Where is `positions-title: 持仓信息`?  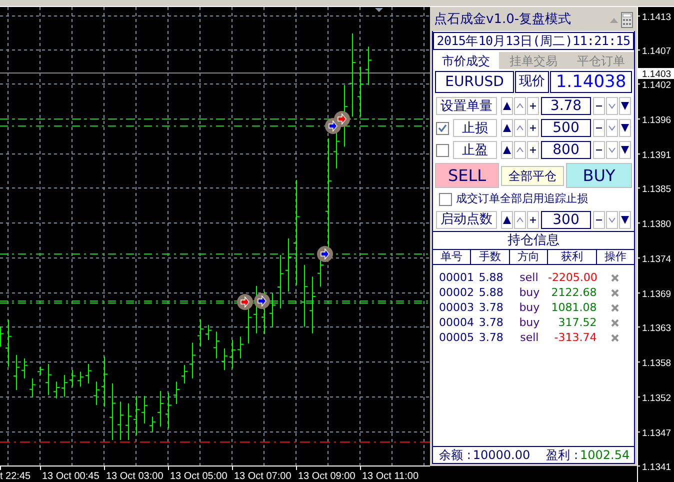
positions-title: 持仓信息 is located at coordinates (533, 240).